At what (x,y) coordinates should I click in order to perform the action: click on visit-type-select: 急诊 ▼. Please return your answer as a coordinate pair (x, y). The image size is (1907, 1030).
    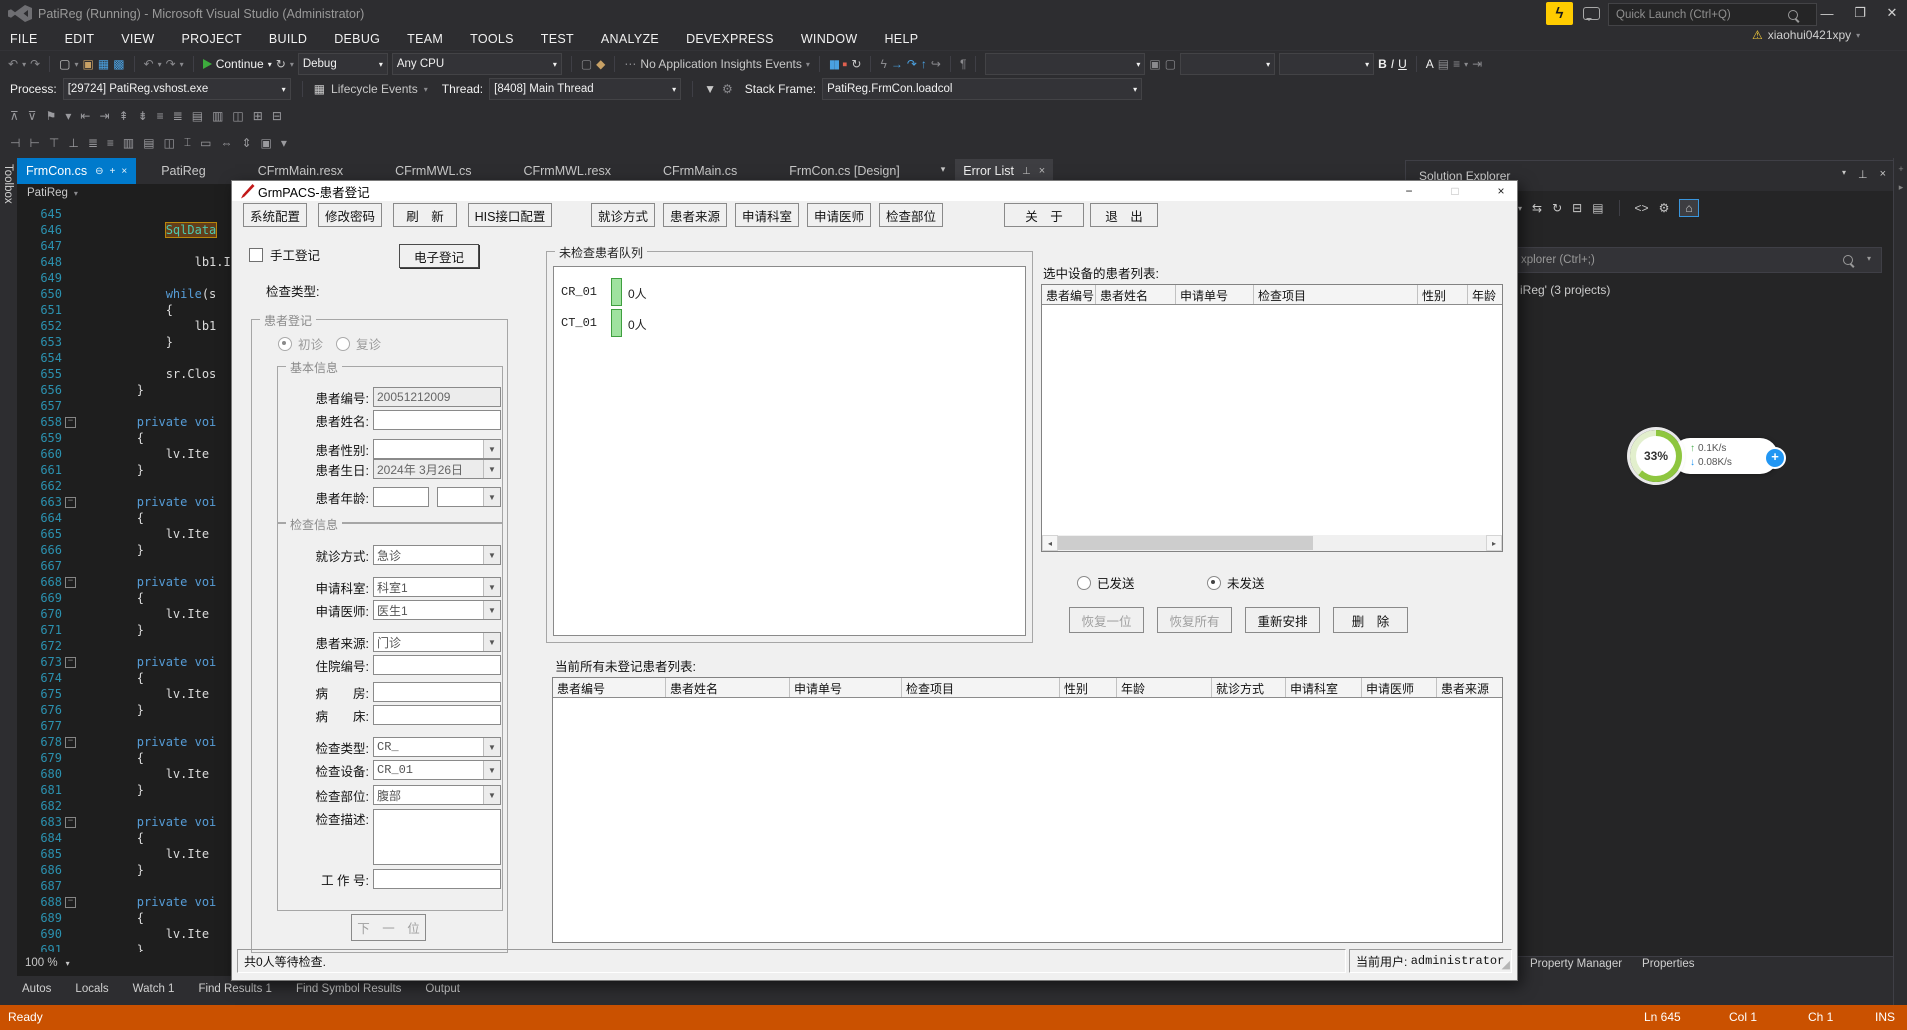
    Looking at the image, I should click on (437, 555).